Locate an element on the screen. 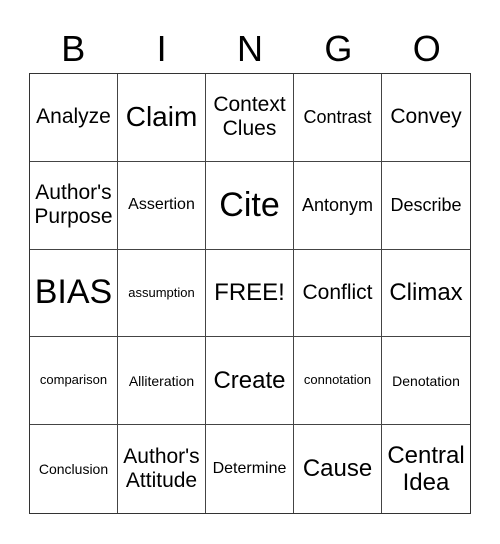 The width and height of the screenshot is (500, 544). bingo-cell: connotation is located at coordinates (338, 381).